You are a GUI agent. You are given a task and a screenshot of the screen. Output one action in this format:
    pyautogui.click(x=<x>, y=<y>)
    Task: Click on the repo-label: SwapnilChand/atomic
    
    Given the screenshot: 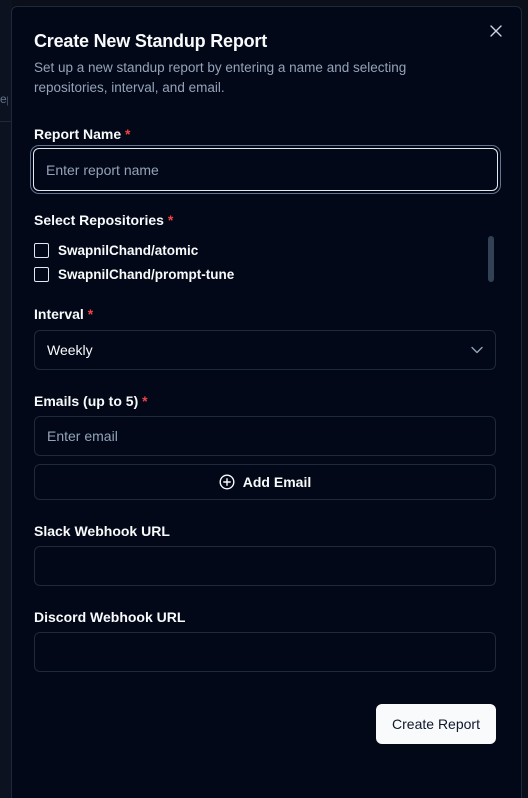 What is the action you would take?
    pyautogui.click(x=128, y=250)
    